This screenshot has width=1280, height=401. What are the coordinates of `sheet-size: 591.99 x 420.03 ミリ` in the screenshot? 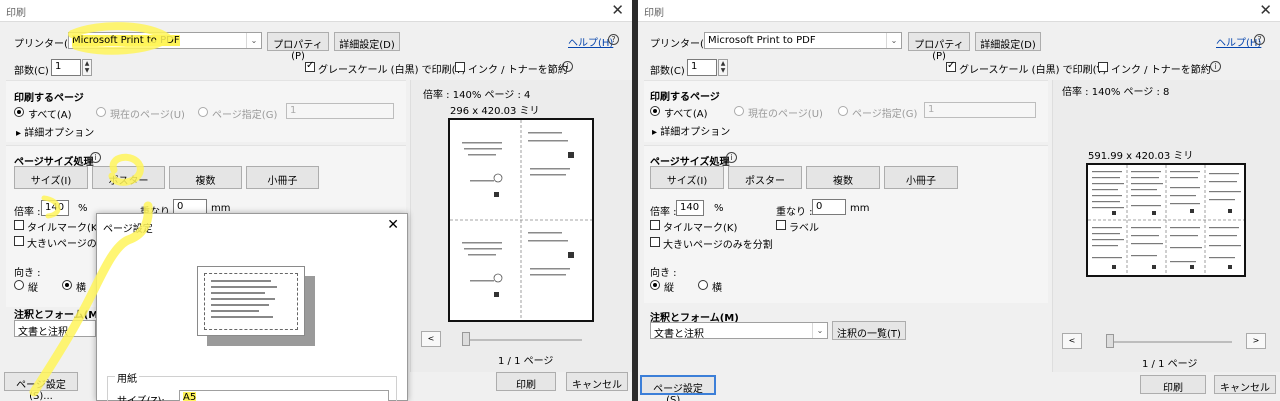 It's located at (1141, 156).